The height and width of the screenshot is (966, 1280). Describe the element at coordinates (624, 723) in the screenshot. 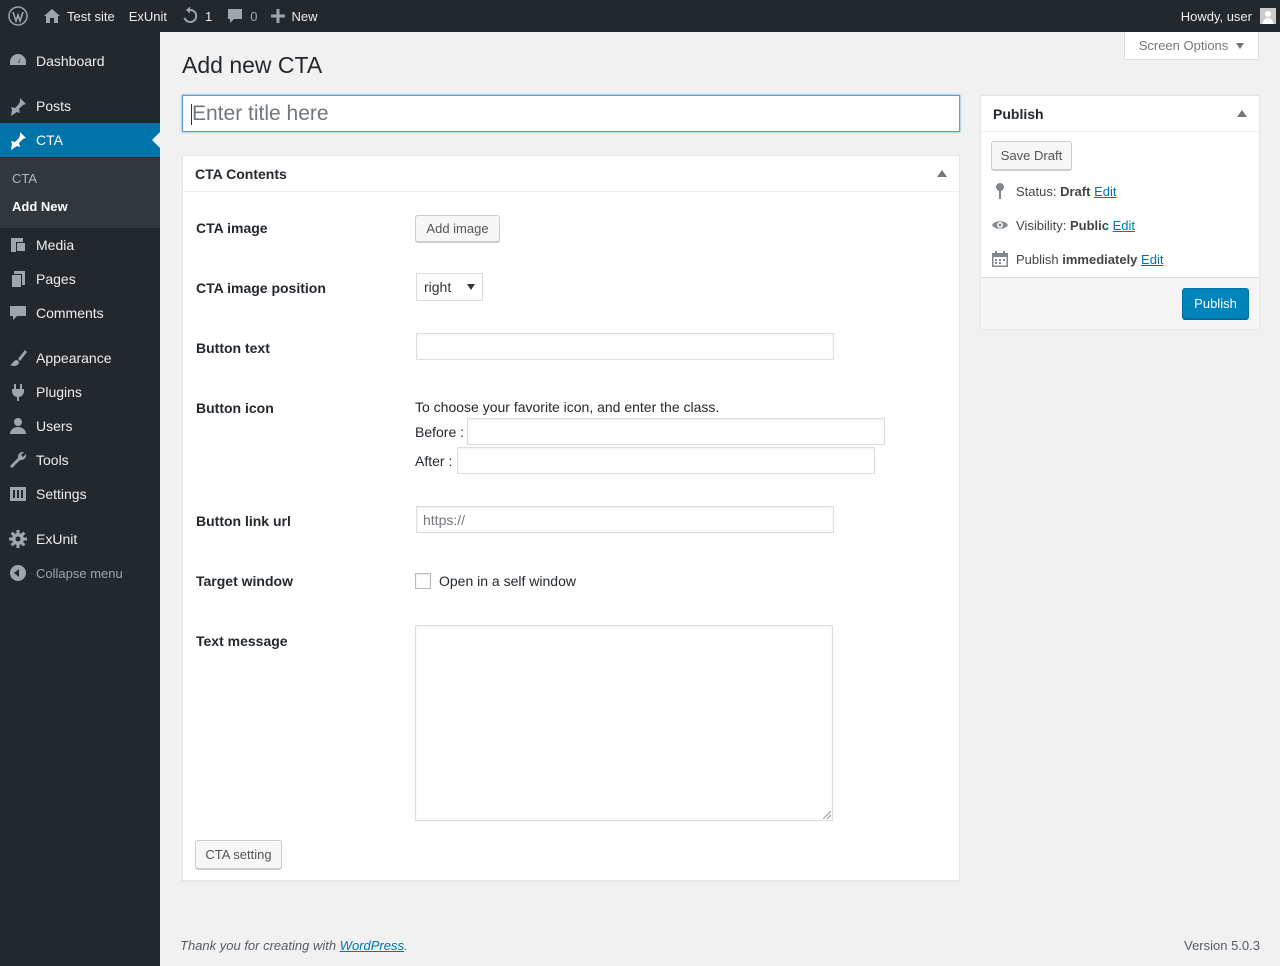

I see `text-message-textarea` at that location.